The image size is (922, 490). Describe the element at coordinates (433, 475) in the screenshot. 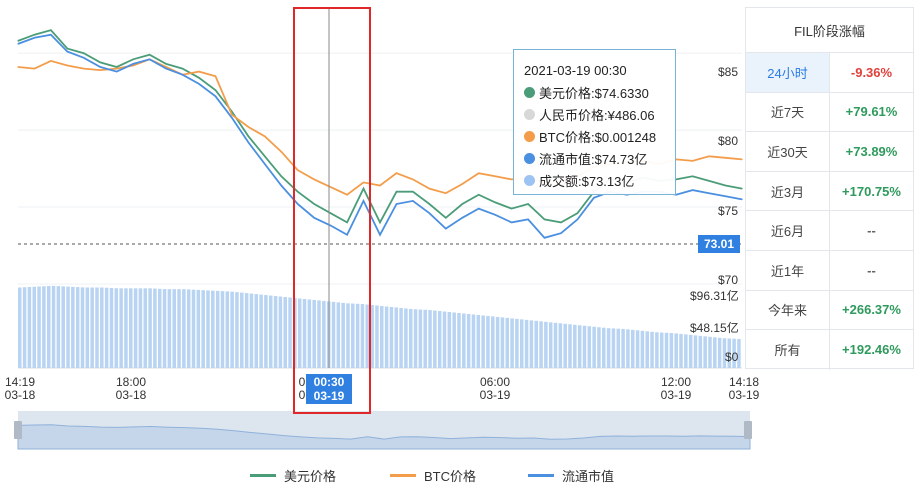

I see `legend-item-btc: BTC价格` at that location.